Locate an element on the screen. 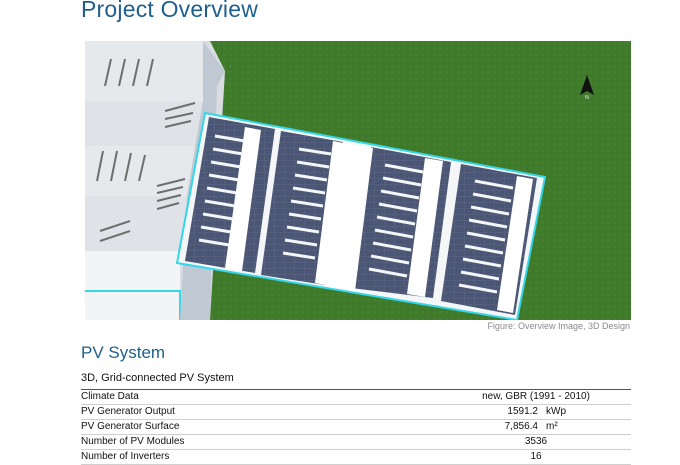 The image size is (680, 465). row-value: 16 is located at coordinates (536, 456).